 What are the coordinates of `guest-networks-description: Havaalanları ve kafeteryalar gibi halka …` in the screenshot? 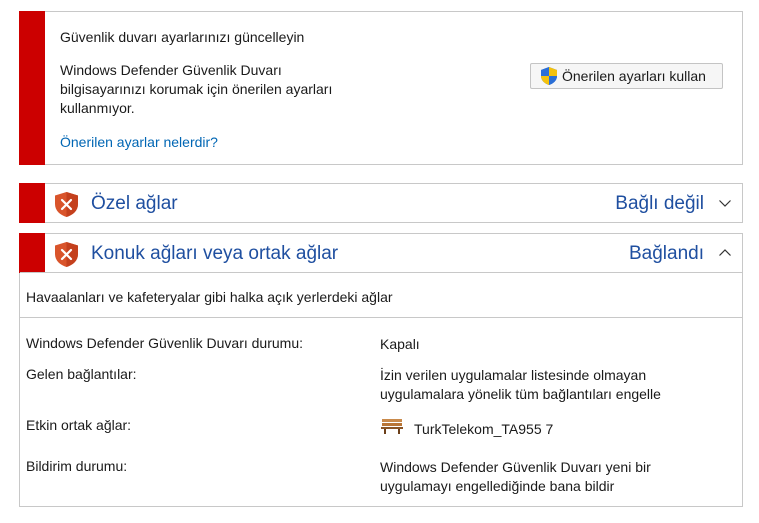 It's located at (209, 297).